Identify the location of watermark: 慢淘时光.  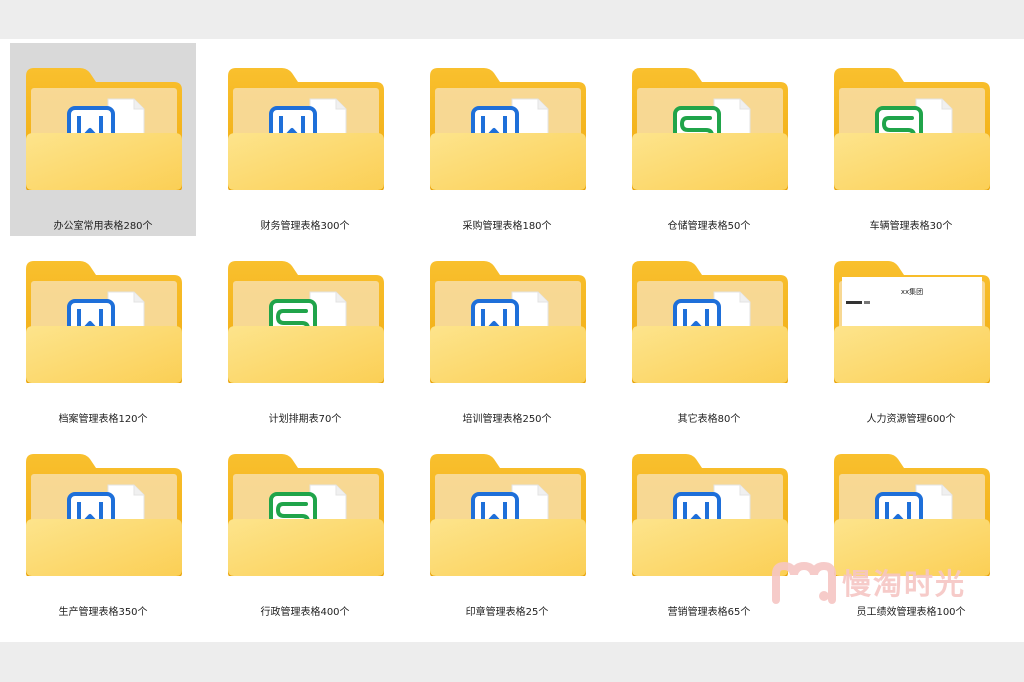
(869, 582).